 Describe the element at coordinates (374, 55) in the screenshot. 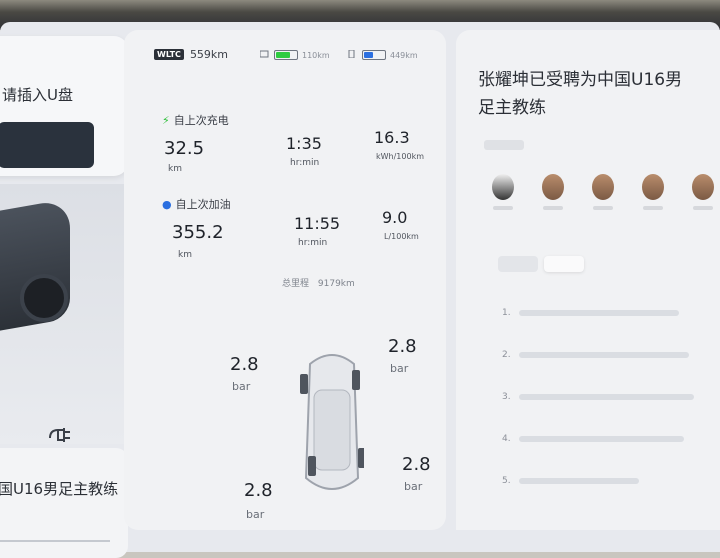

I see `fuel-level-icon` at that location.